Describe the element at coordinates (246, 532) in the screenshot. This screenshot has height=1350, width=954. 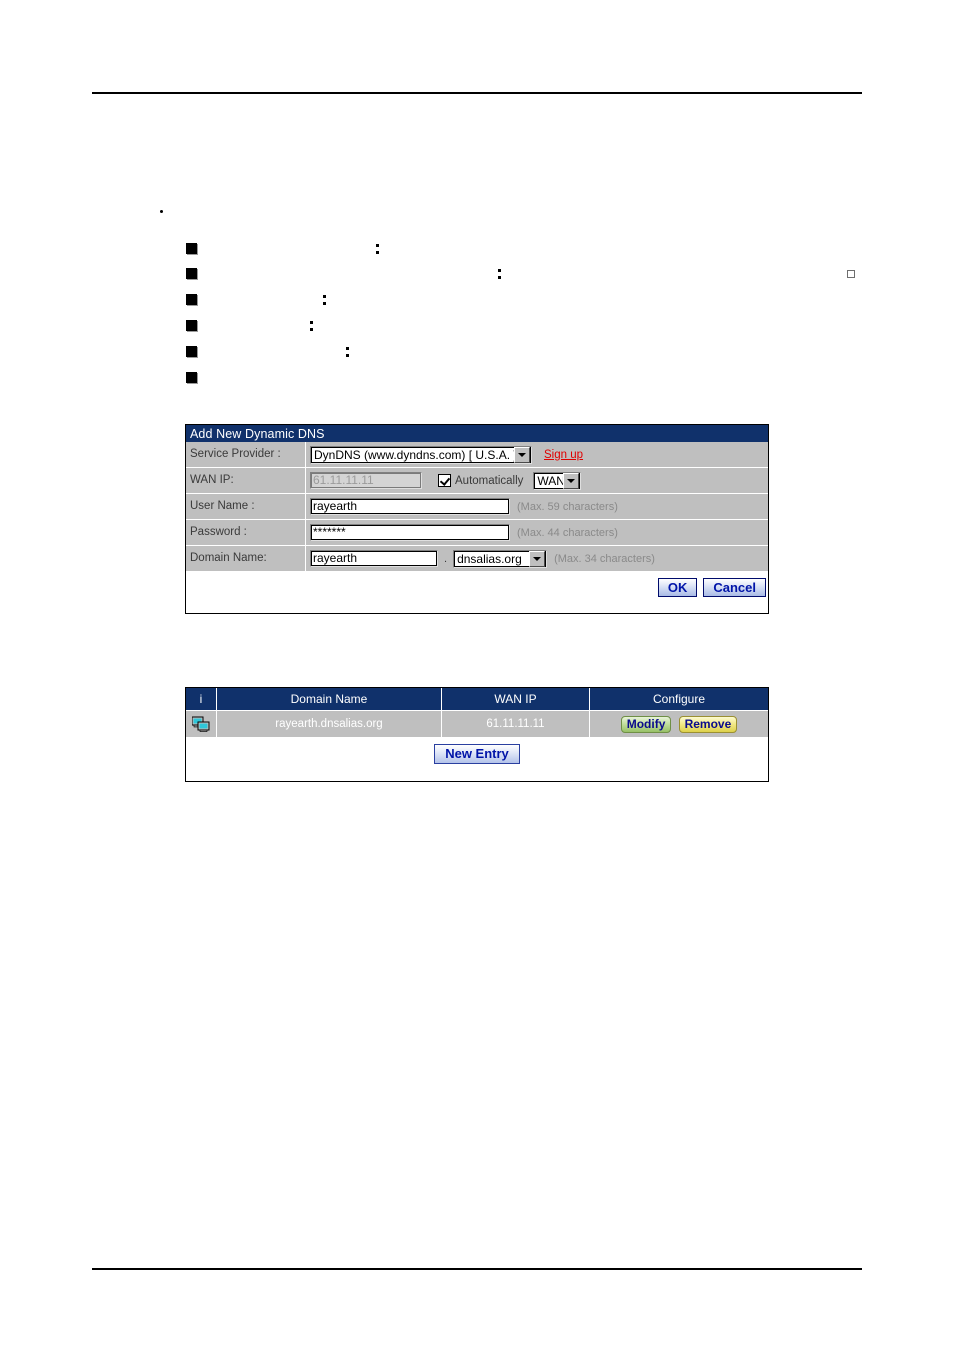
I see `password-label: Password :` at that location.